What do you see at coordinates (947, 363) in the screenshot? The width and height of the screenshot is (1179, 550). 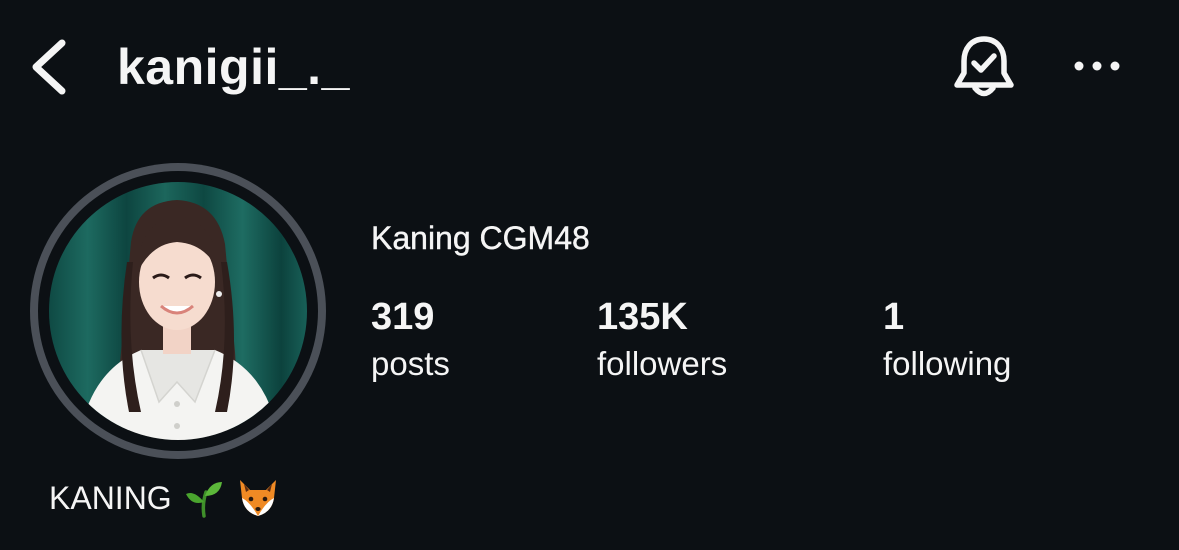 I see `following-label: following` at bounding box center [947, 363].